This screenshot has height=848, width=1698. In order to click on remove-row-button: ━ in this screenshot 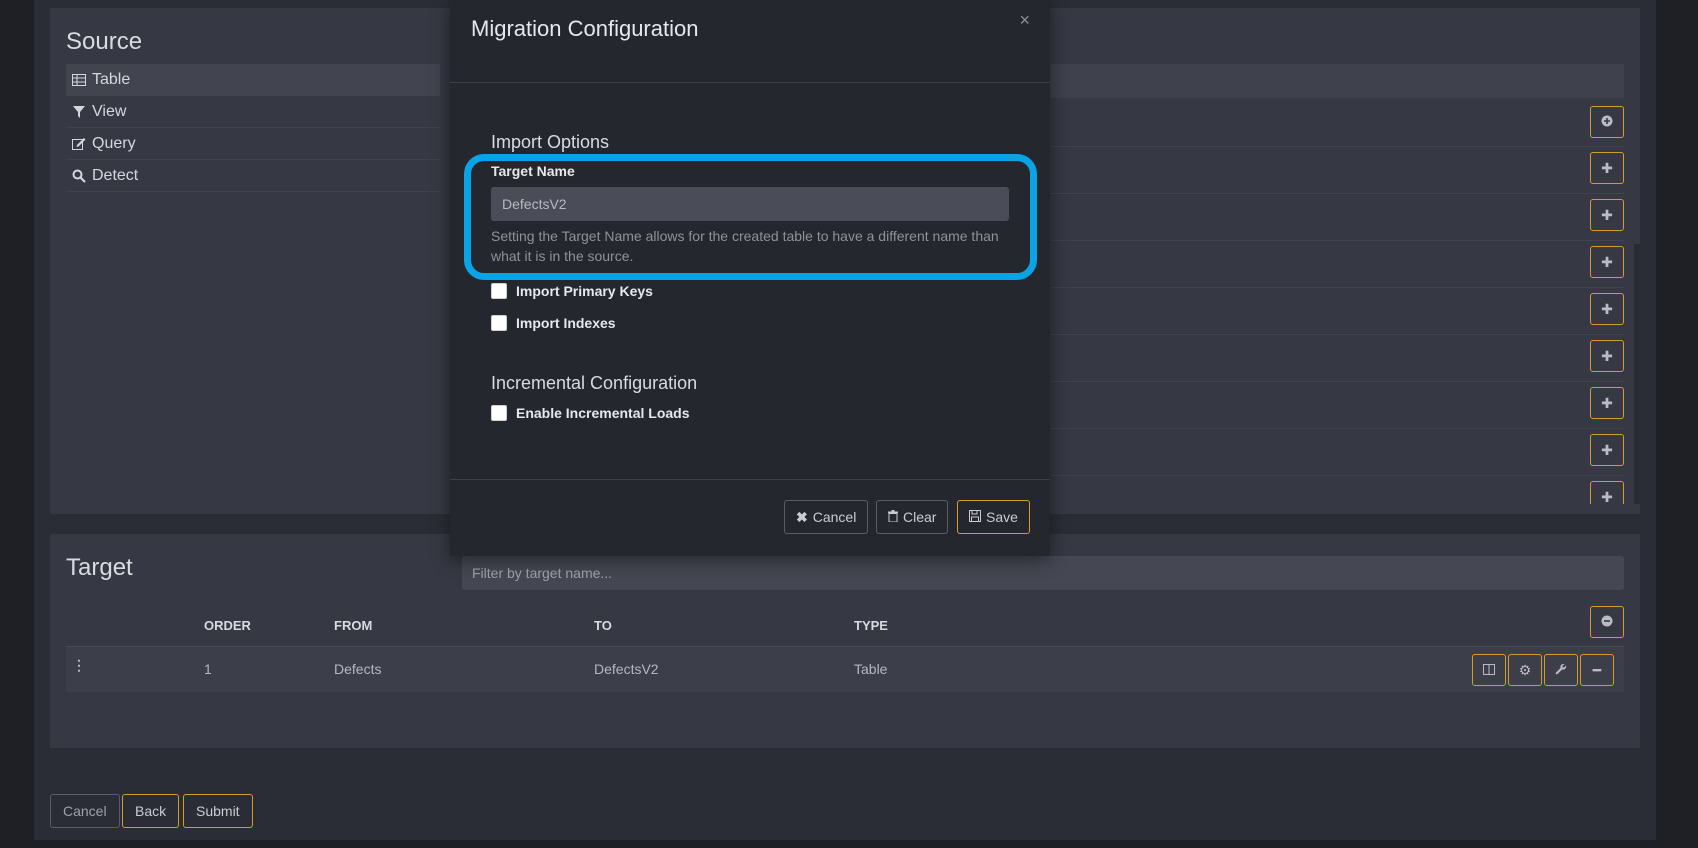, I will do `click(1597, 670)`.